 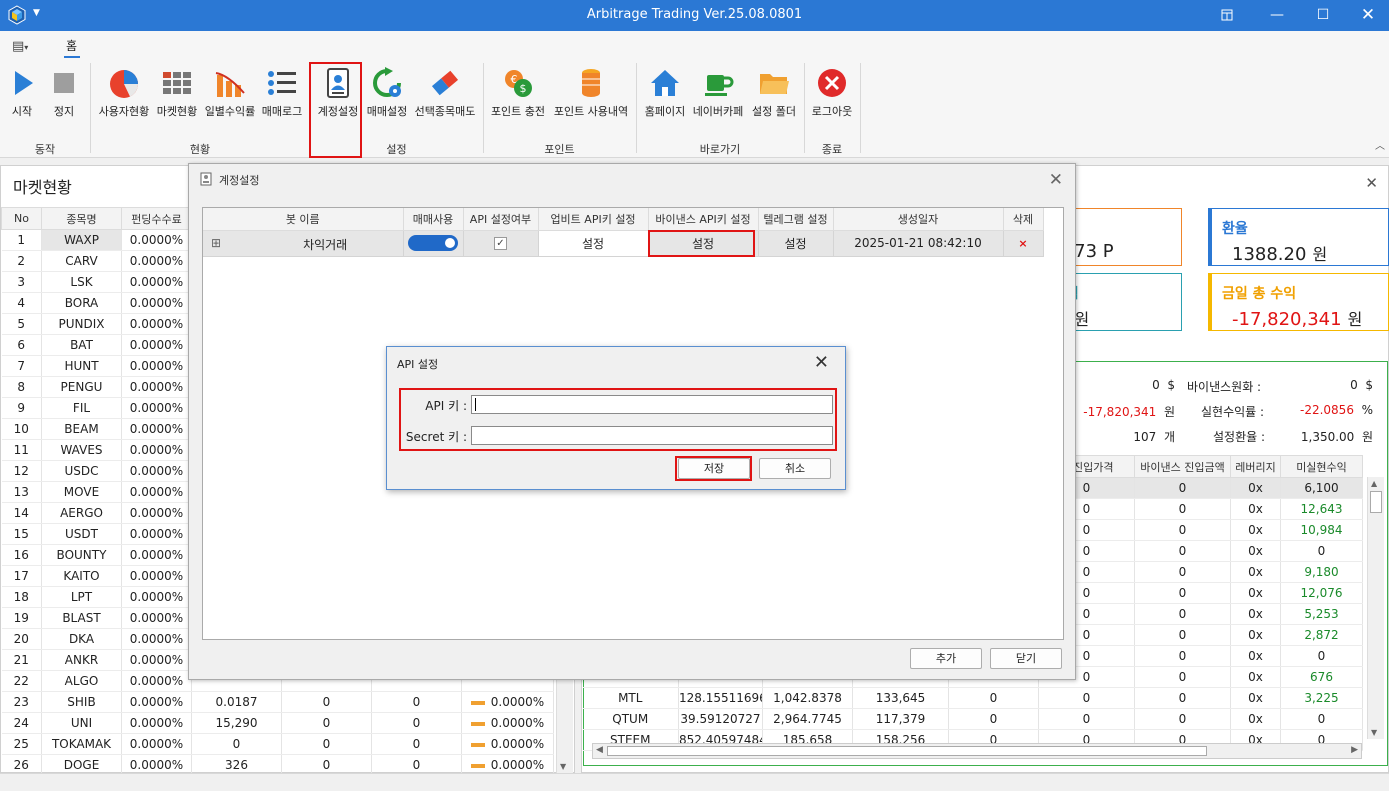 I want to click on funding-bar, so click(x=477, y=744).